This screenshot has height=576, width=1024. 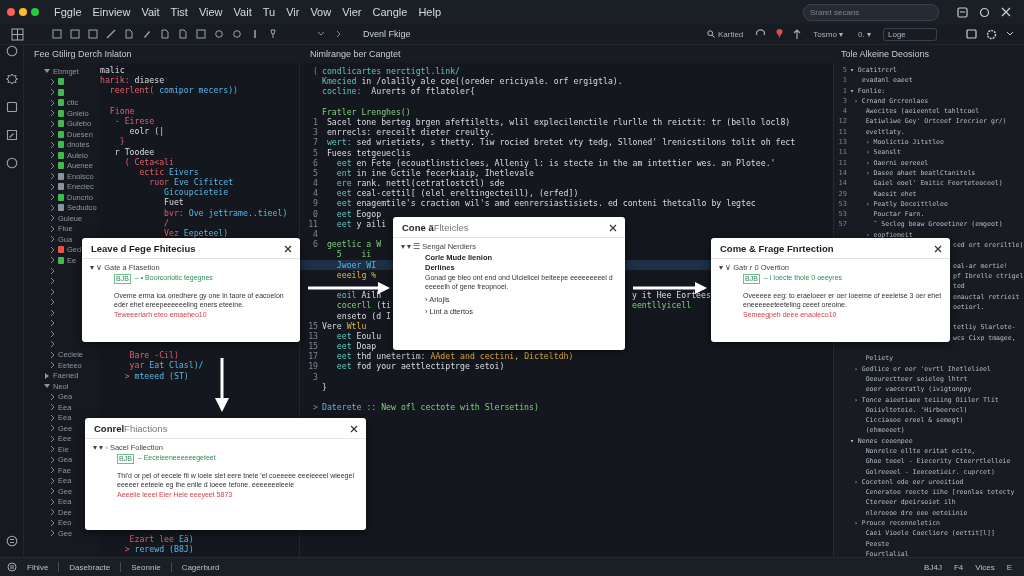 I want to click on code-line: y it Hee Eortees, so click(x=671, y=295).